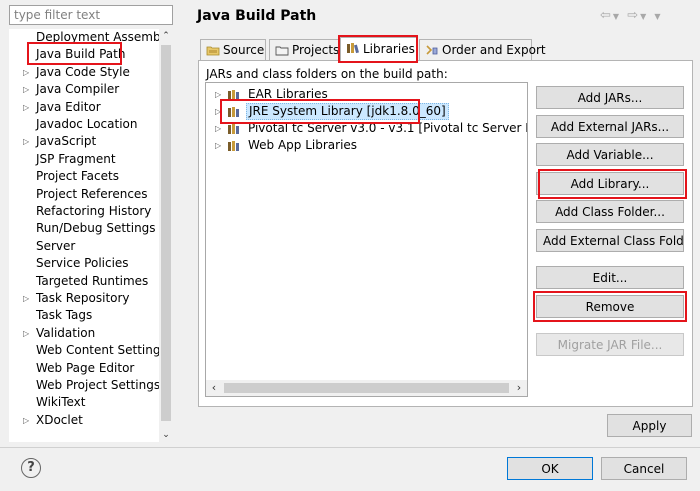 This screenshot has width=700, height=491. Describe the element at coordinates (288, 94) in the screenshot. I see `library-label: EAR Libraries` at that location.